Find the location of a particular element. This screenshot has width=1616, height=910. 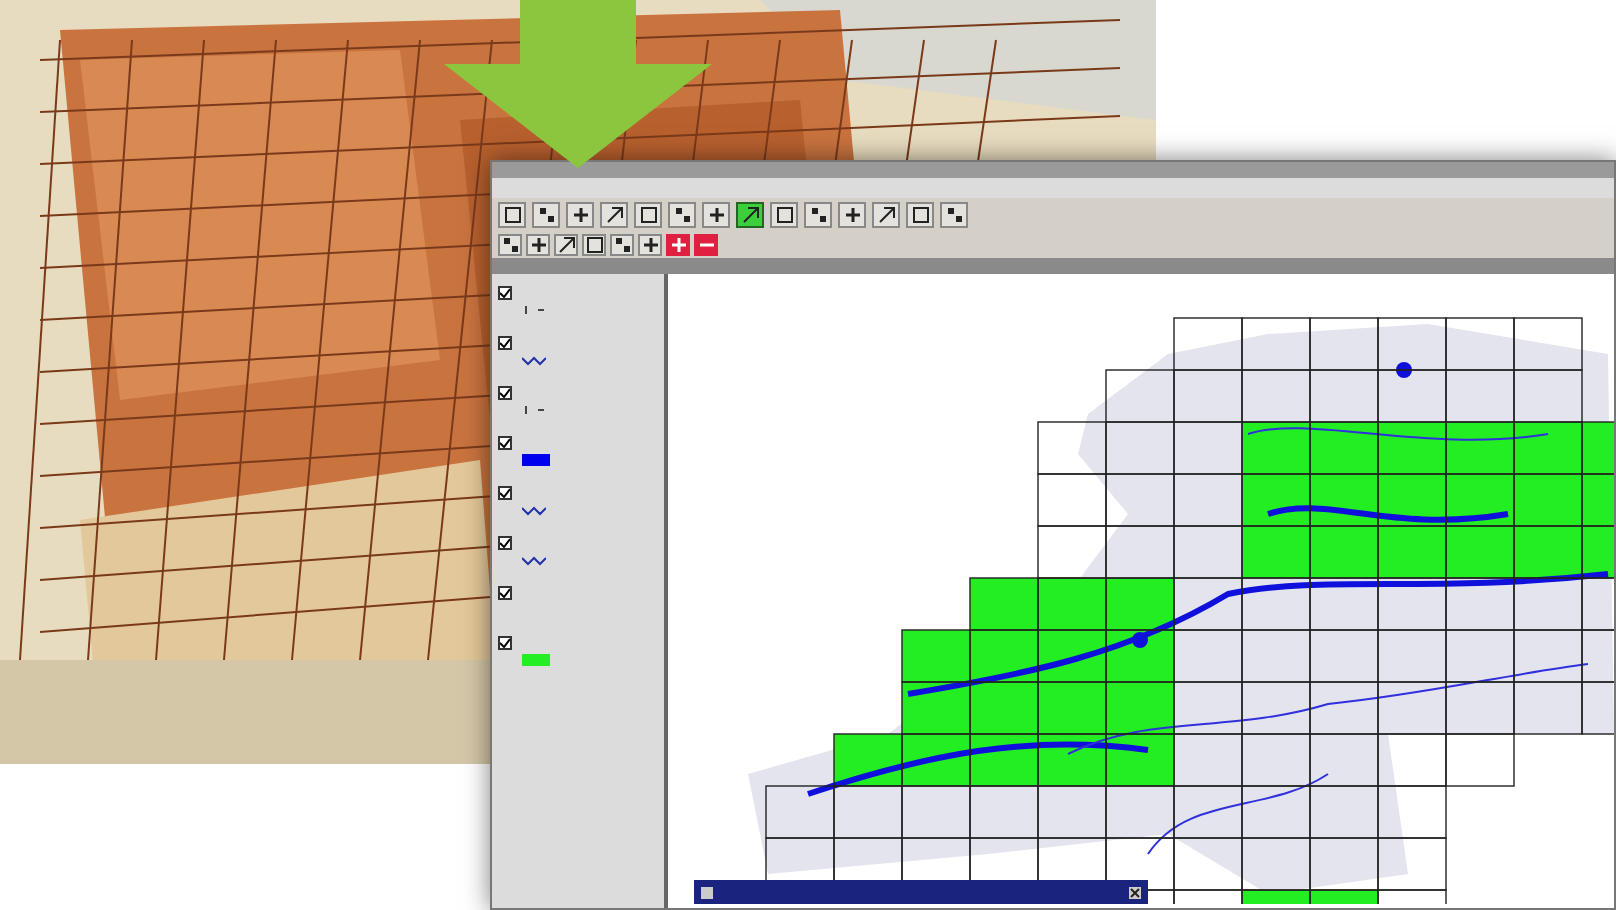

zoom-in-button is located at coordinates (678, 244).